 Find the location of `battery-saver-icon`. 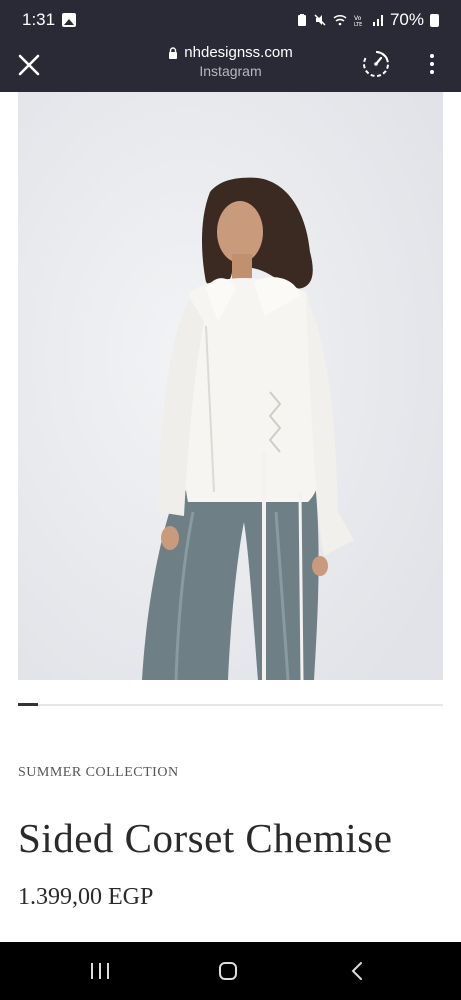

battery-saver-icon is located at coordinates (301, 20).